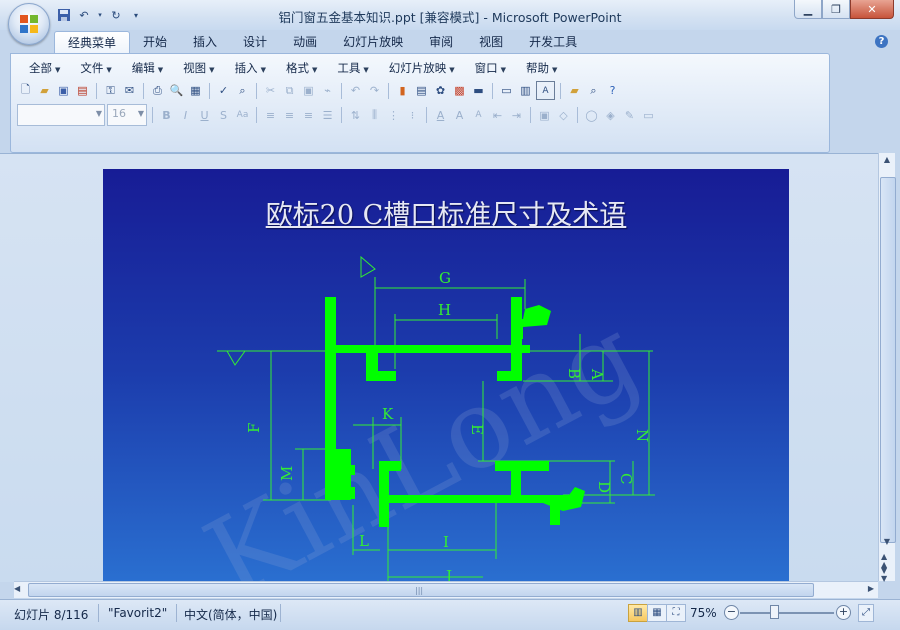 Image resolution: width=900 pixels, height=630 pixels. I want to click on next-slide-icon: ▼ ▼, so click(884, 575).